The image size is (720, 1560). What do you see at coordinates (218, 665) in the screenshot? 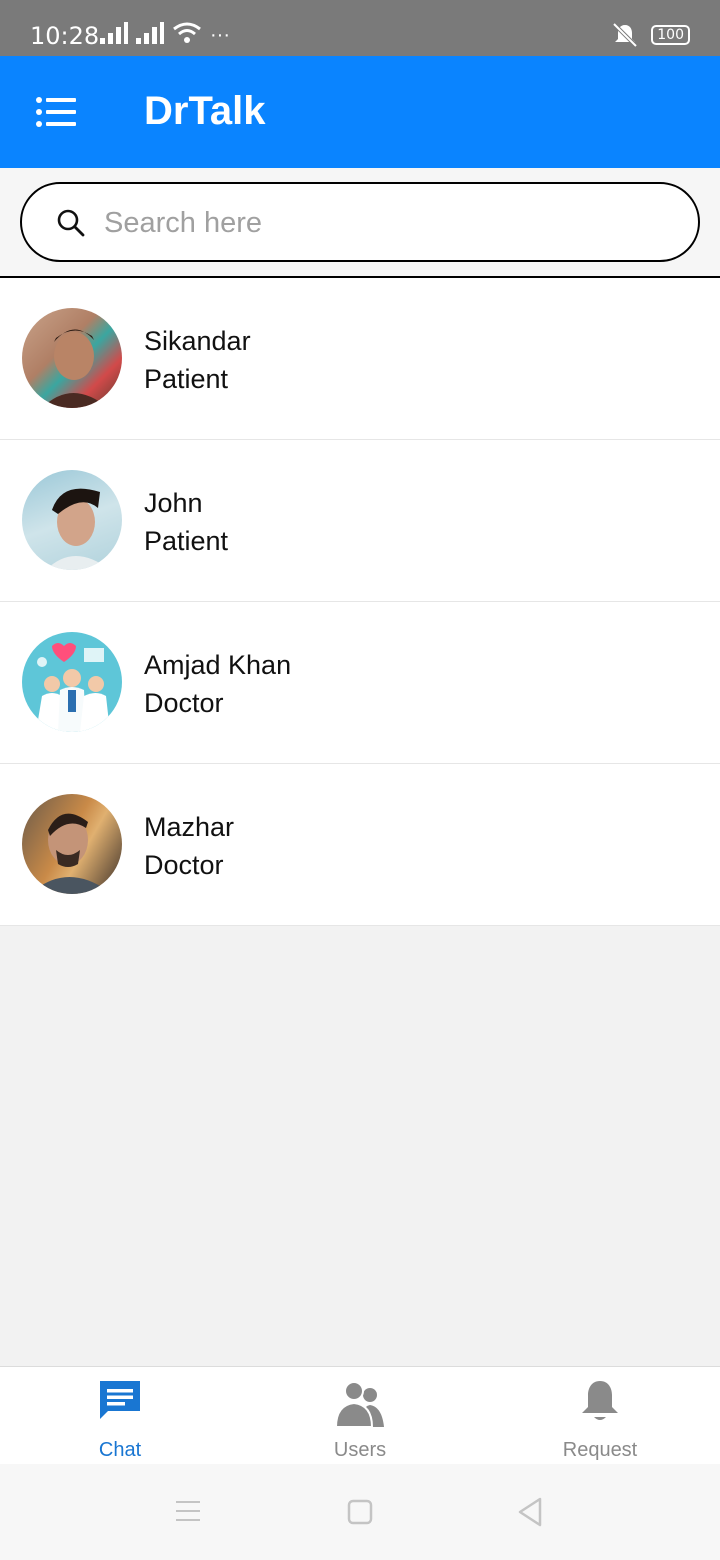
I see `contact-name: Amjad Khan` at bounding box center [218, 665].